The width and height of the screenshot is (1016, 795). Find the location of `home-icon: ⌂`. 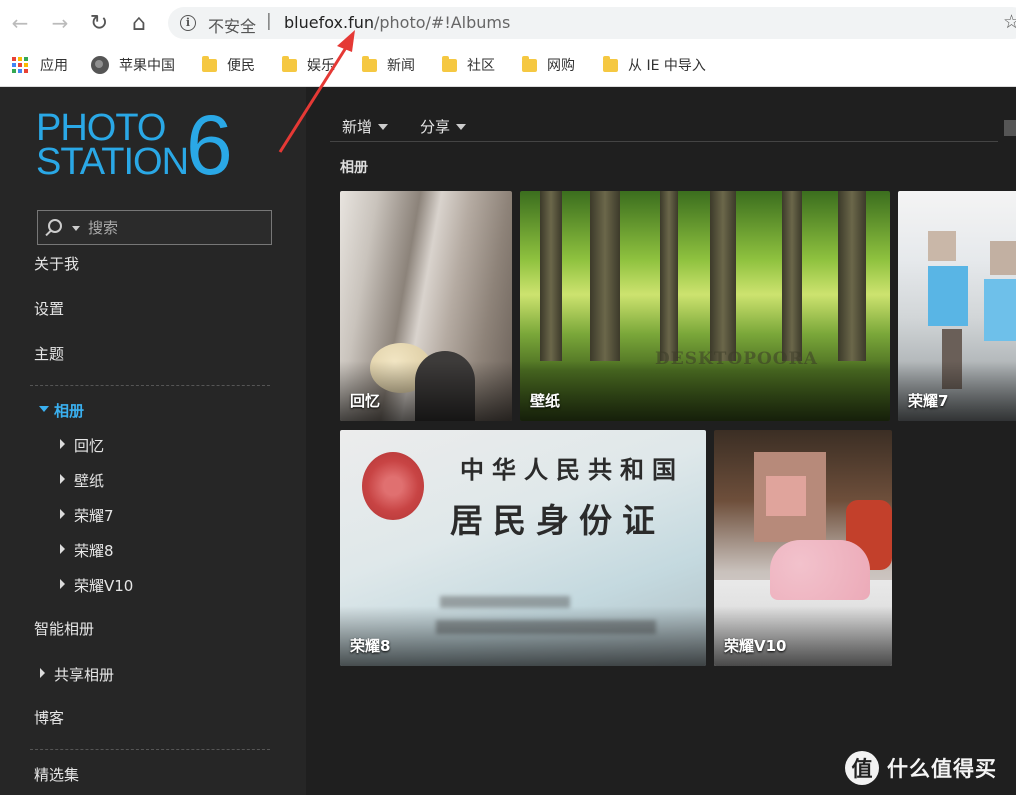

home-icon: ⌂ is located at coordinates (139, 23).